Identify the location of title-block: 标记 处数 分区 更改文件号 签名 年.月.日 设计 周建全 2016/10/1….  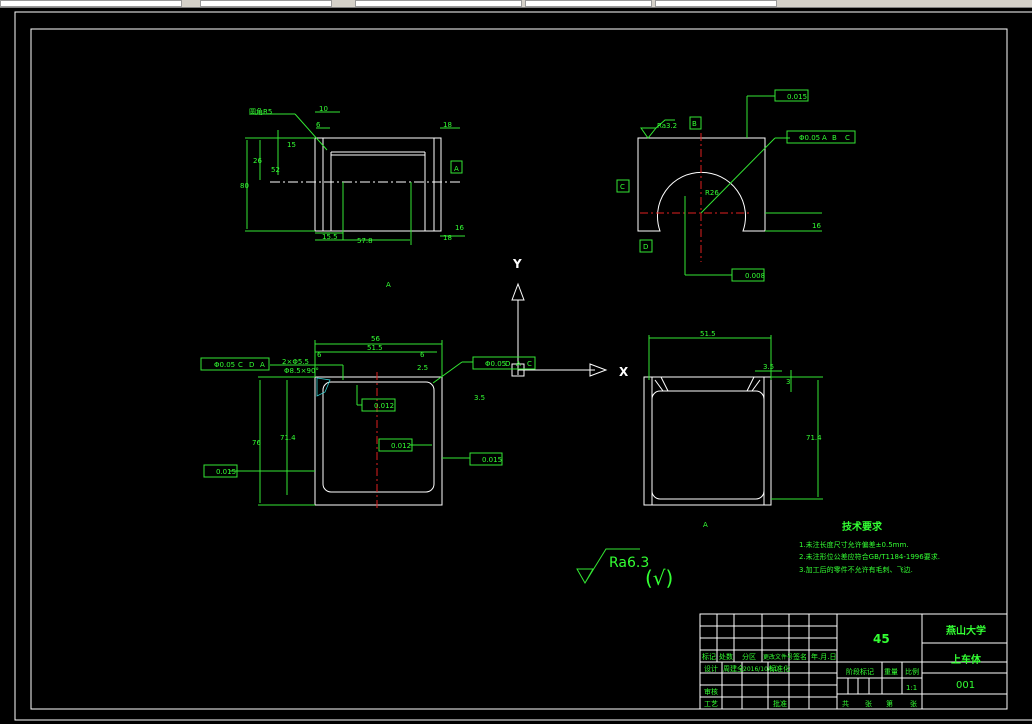
(853, 661).